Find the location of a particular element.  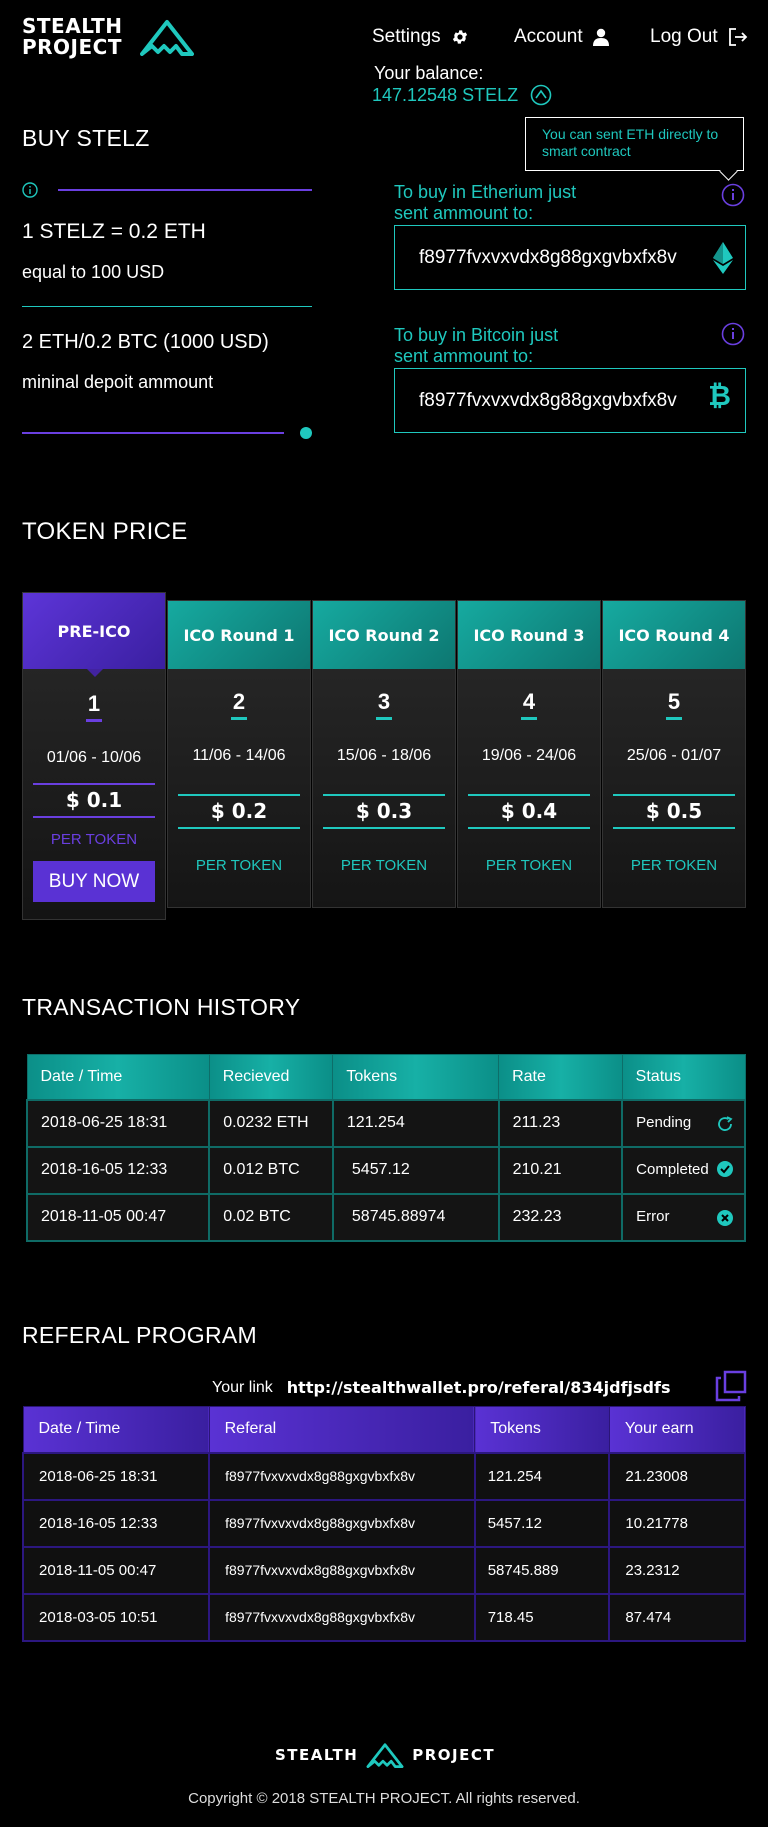

nav-logout-label: Log Out is located at coordinates (684, 36).